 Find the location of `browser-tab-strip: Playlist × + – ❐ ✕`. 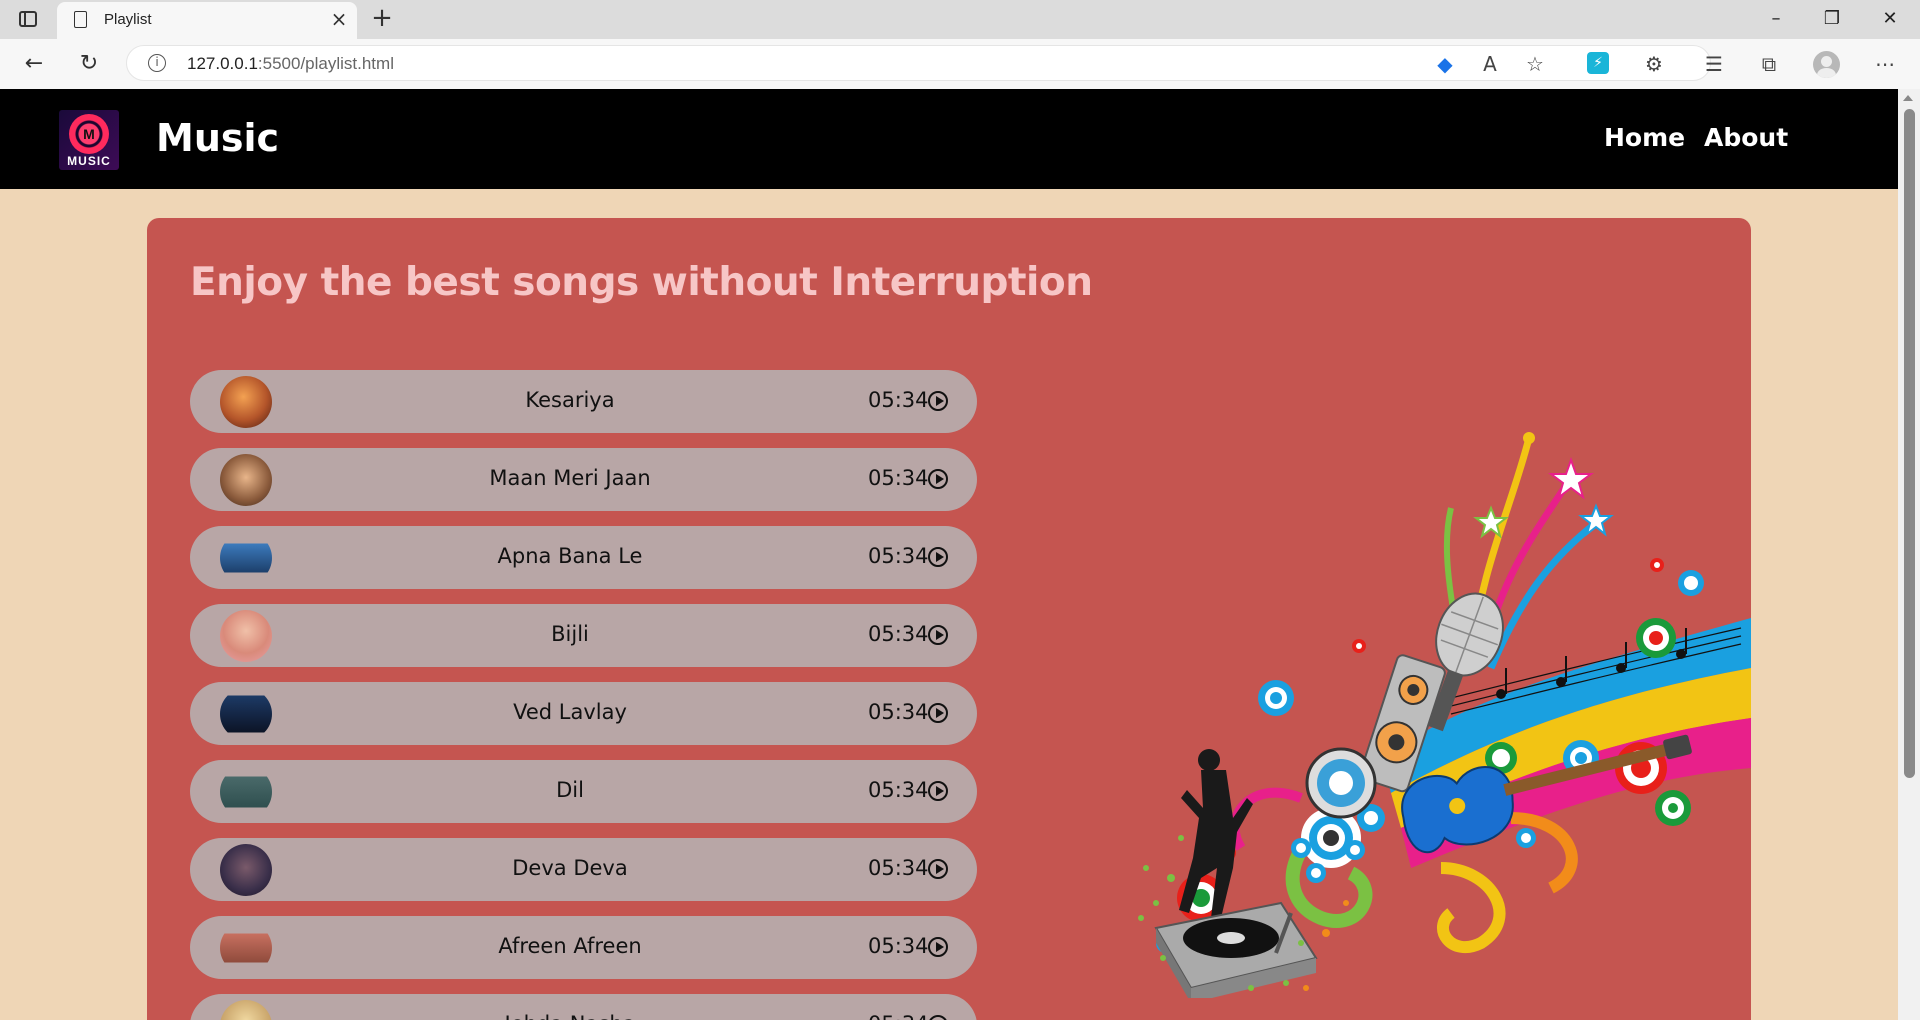

browser-tab-strip: Playlist × + – ❐ ✕ is located at coordinates (960, 19).